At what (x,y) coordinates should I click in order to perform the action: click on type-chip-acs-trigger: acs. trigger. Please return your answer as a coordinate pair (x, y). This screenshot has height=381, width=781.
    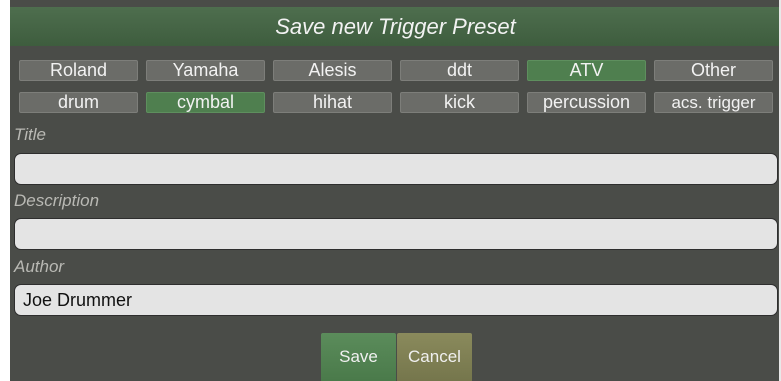
    Looking at the image, I should click on (713, 102).